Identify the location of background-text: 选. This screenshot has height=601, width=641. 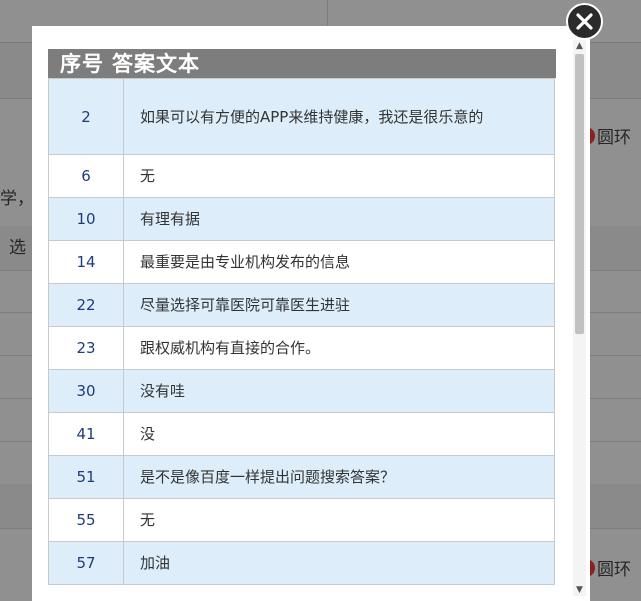
(17, 248).